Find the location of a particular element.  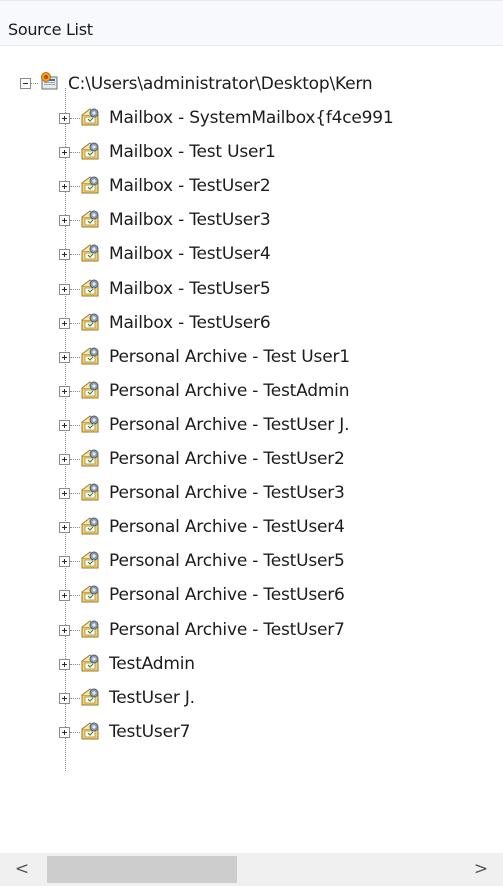

tree-item-label: TestUser J. is located at coordinates (152, 698).